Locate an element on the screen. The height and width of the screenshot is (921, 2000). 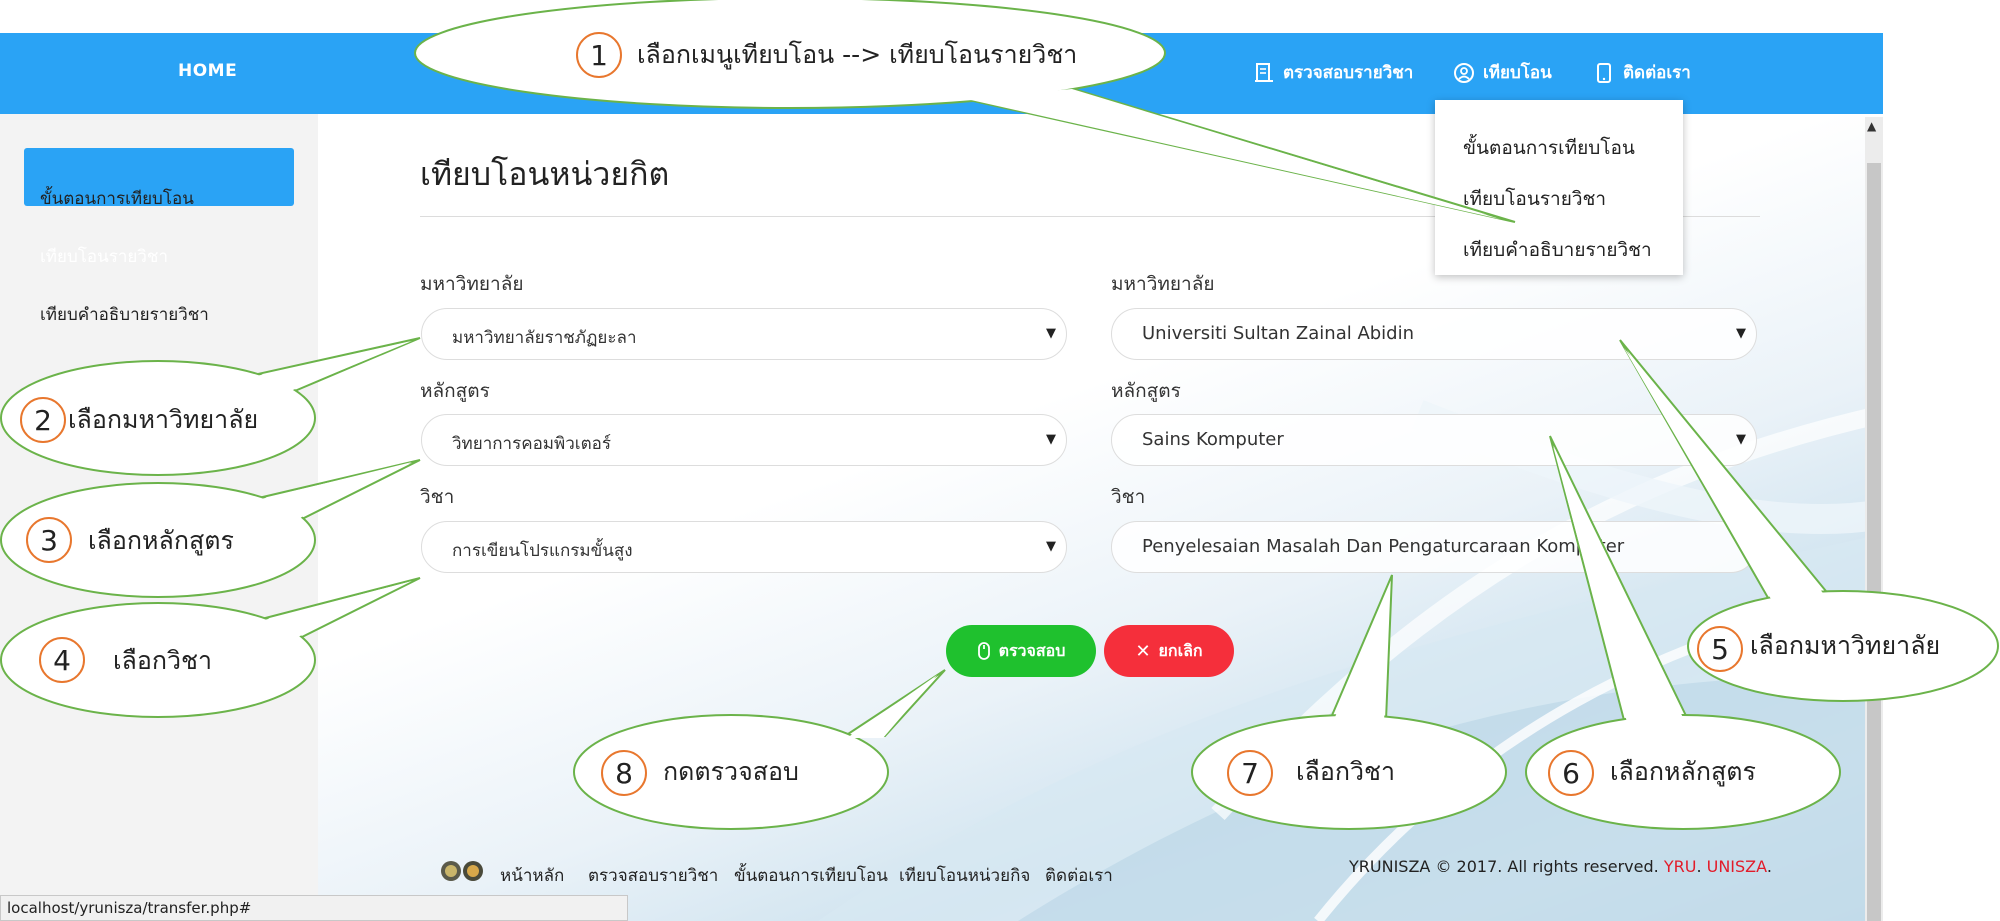
callout-3-number: 3 is located at coordinates (49, 540).